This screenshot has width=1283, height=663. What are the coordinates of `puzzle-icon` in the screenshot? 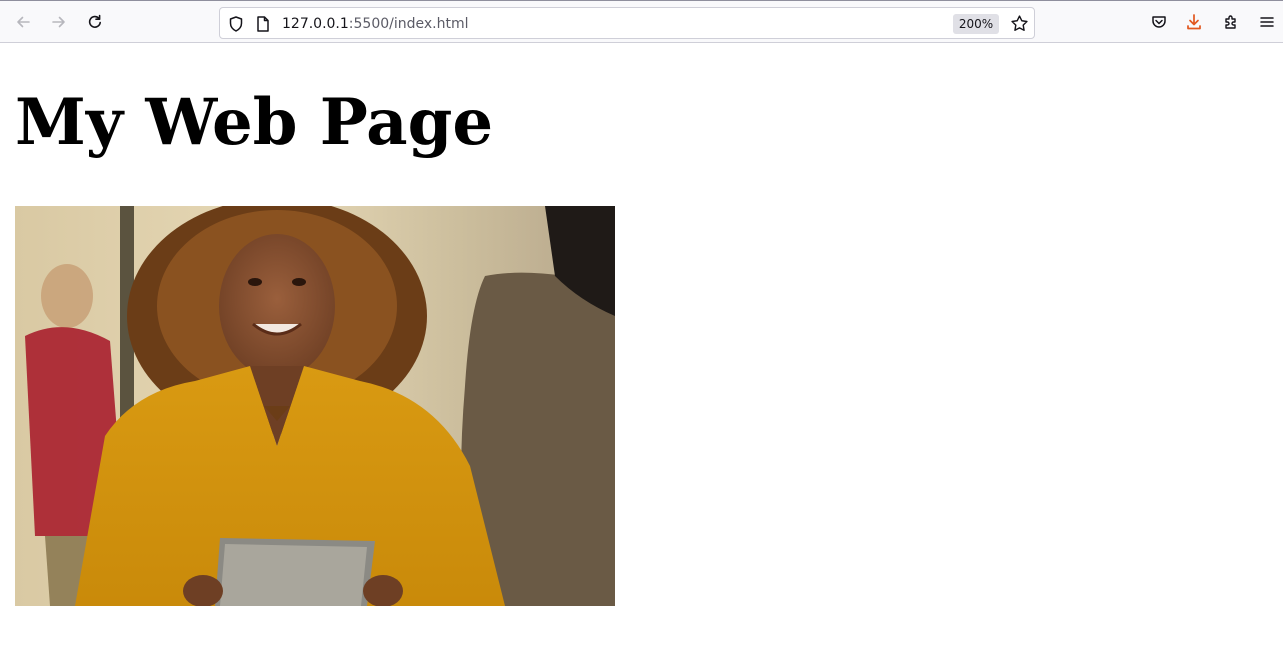 It's located at (1231, 22).